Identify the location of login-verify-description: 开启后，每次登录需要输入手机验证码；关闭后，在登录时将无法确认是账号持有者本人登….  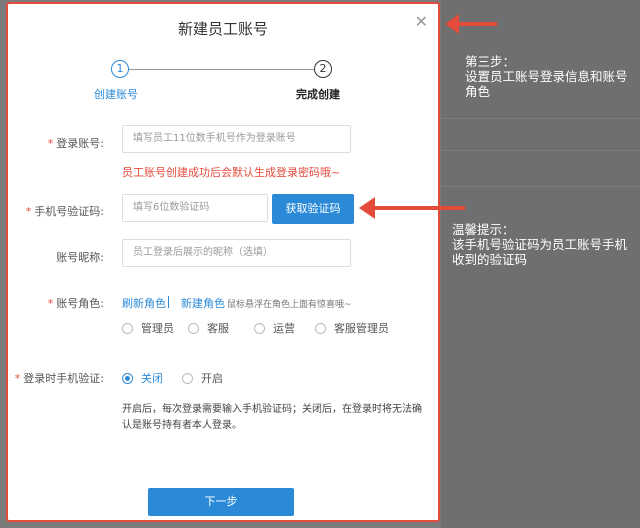
(272, 417).